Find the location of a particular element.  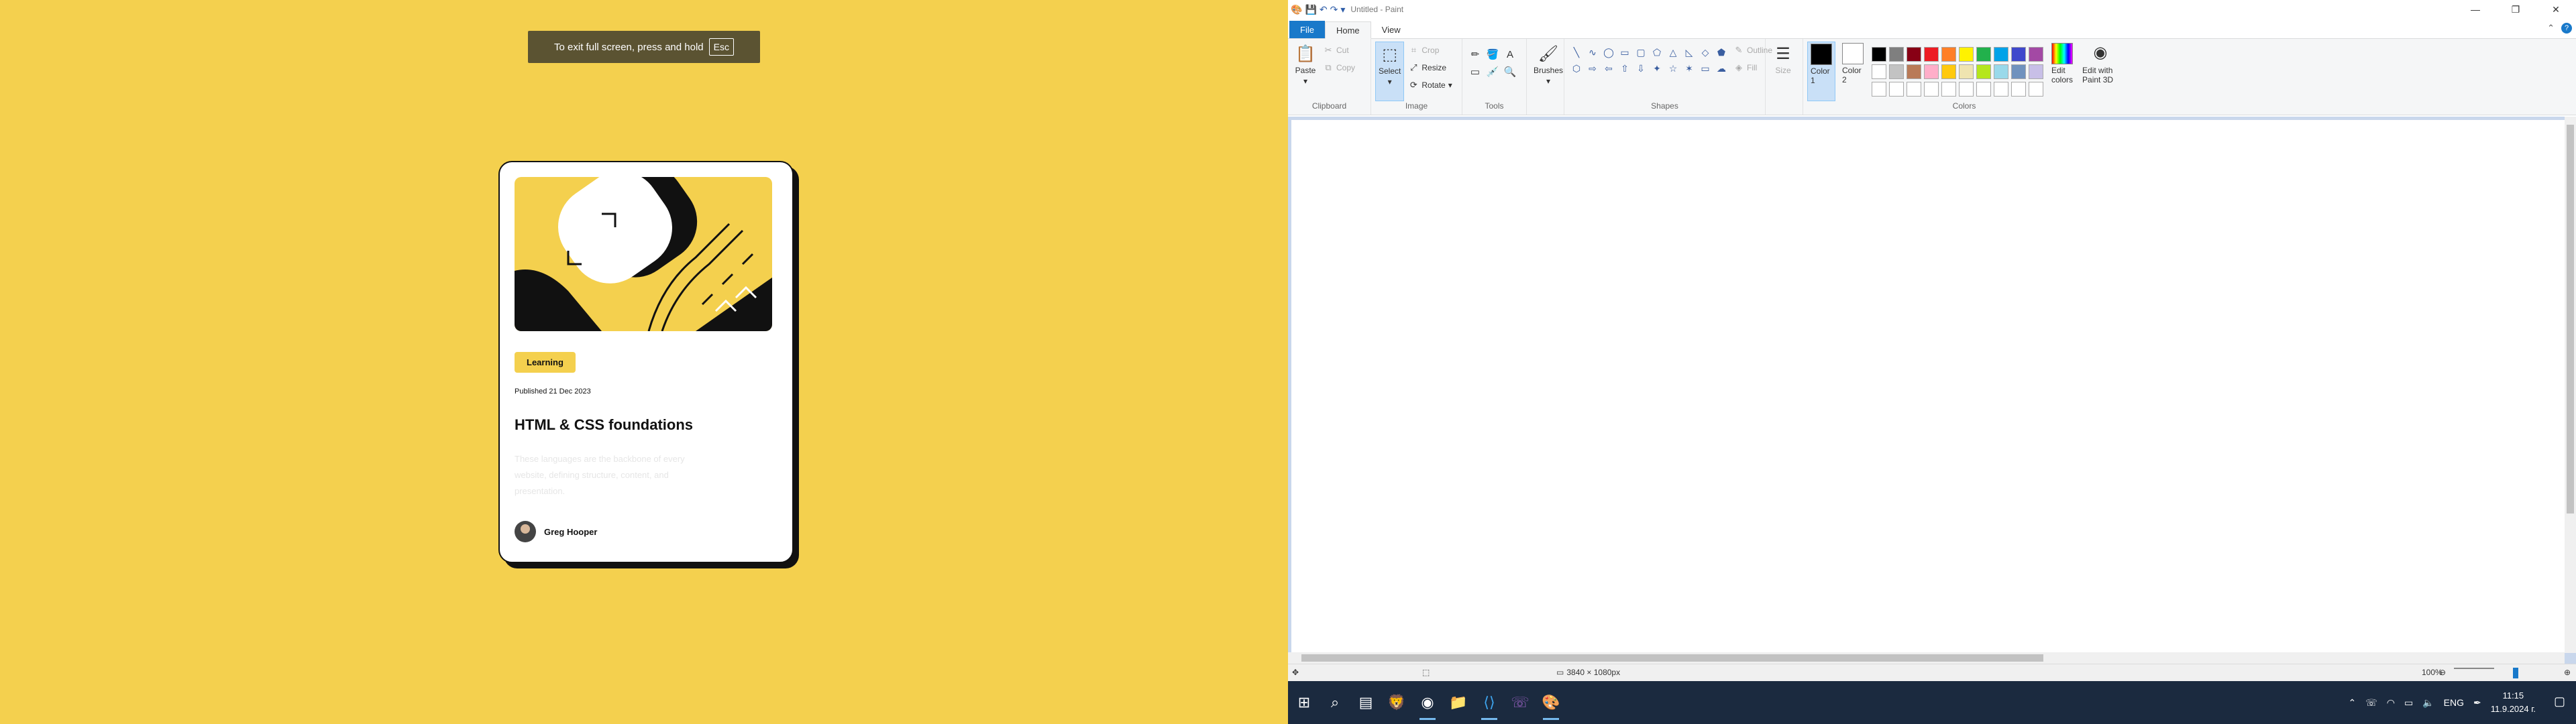

card-title: HTML & CSS foundations is located at coordinates (646, 425).